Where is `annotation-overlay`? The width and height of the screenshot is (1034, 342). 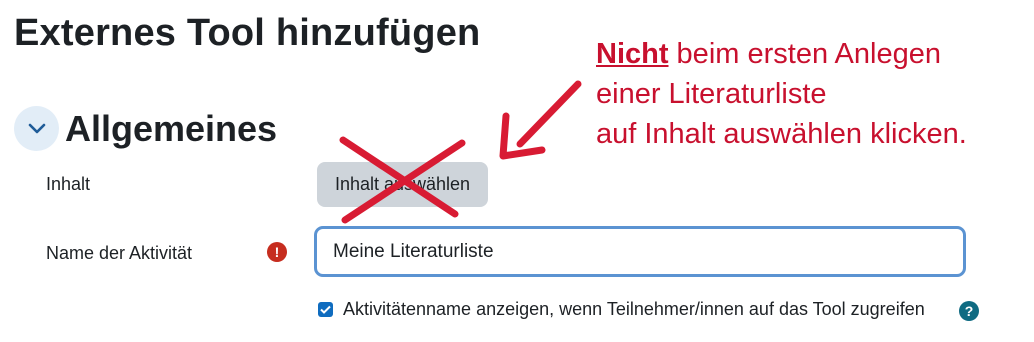 annotation-overlay is located at coordinates (460, 152).